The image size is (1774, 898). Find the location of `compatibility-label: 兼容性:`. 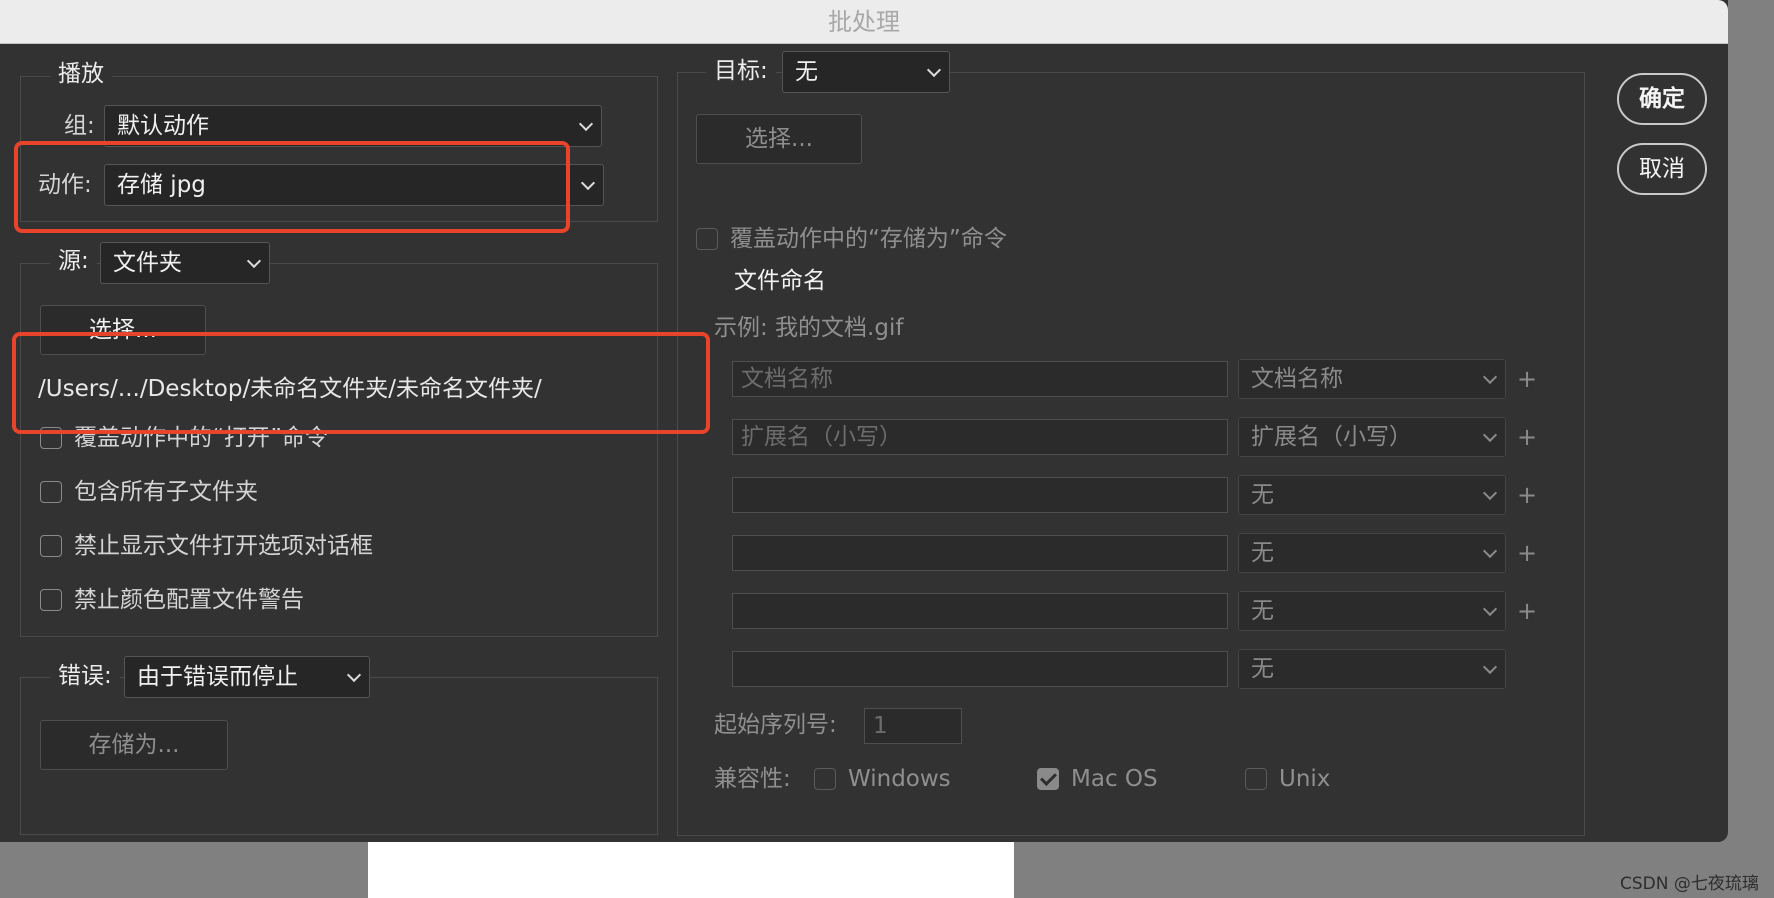

compatibility-label: 兼容性: is located at coordinates (752, 779).